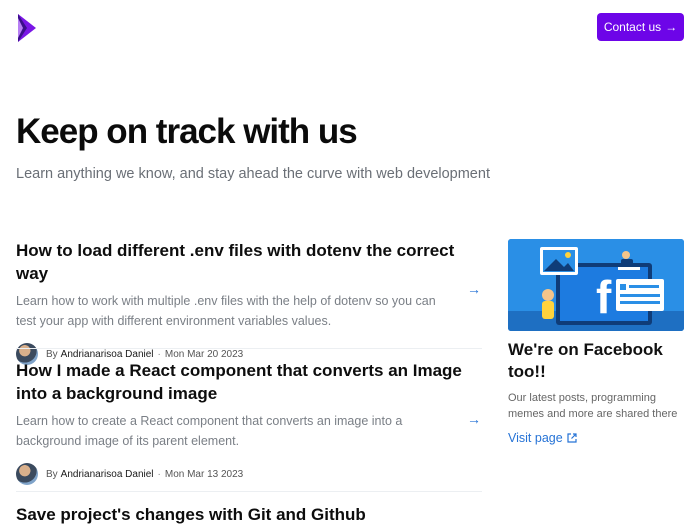 This screenshot has height=525, width=700. I want to click on post-date: Mon Mar 20 2023, so click(204, 354).